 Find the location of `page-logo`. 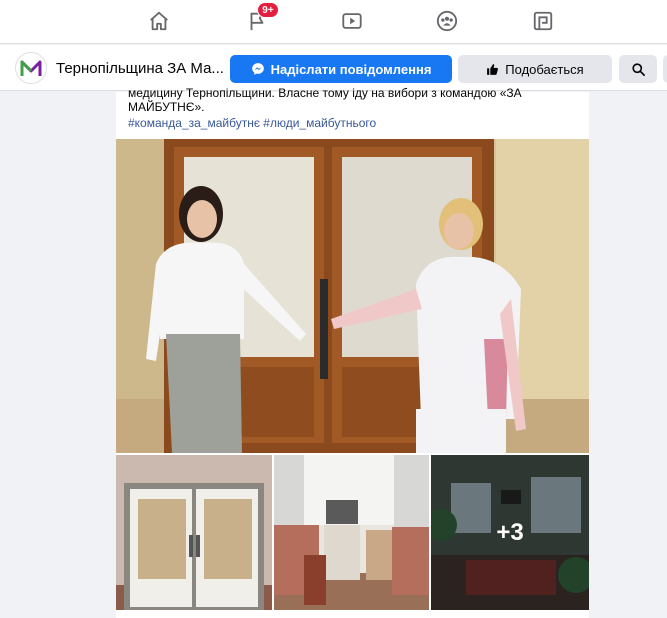

page-logo is located at coordinates (31, 68).